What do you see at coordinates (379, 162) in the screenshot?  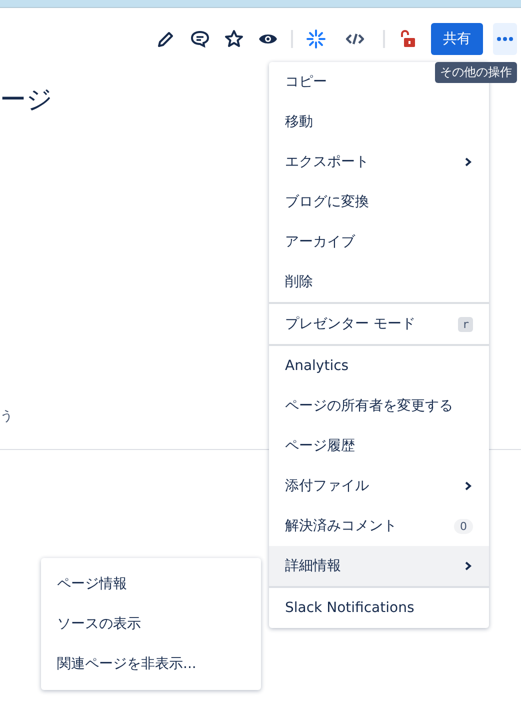 I see `menu-item: エクスポート` at bounding box center [379, 162].